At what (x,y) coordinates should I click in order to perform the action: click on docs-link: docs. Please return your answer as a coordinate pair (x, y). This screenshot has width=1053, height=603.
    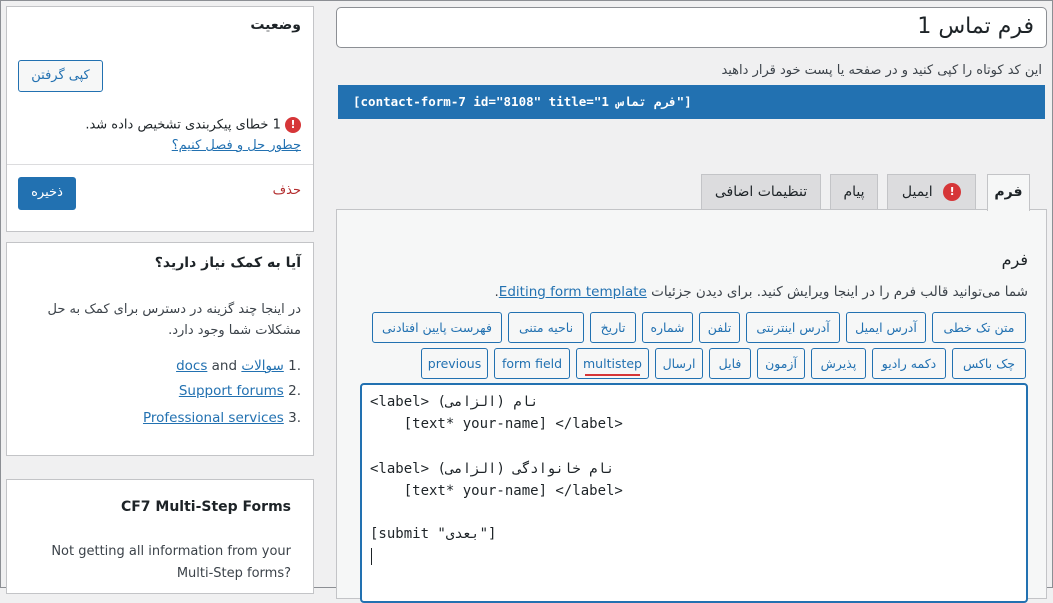
    Looking at the image, I should click on (191, 366).